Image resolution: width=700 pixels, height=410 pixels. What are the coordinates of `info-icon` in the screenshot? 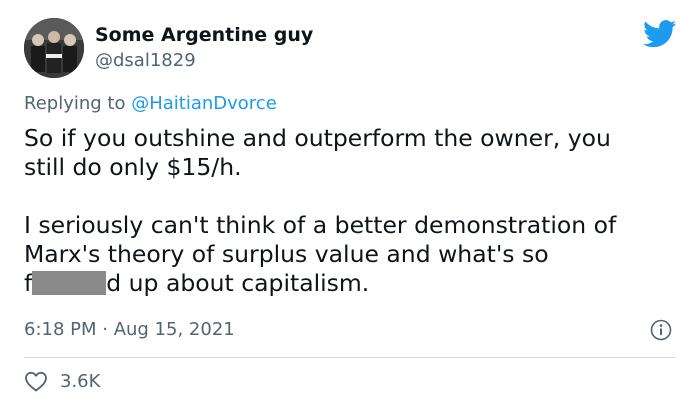 It's located at (661, 330).